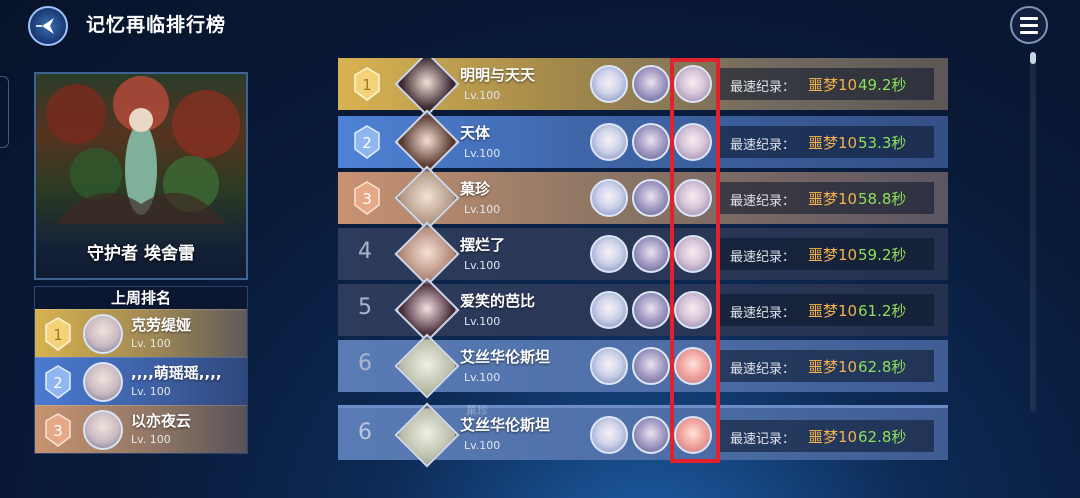  Describe the element at coordinates (161, 325) in the screenshot. I see `player-name: 克劳缇娅` at that location.